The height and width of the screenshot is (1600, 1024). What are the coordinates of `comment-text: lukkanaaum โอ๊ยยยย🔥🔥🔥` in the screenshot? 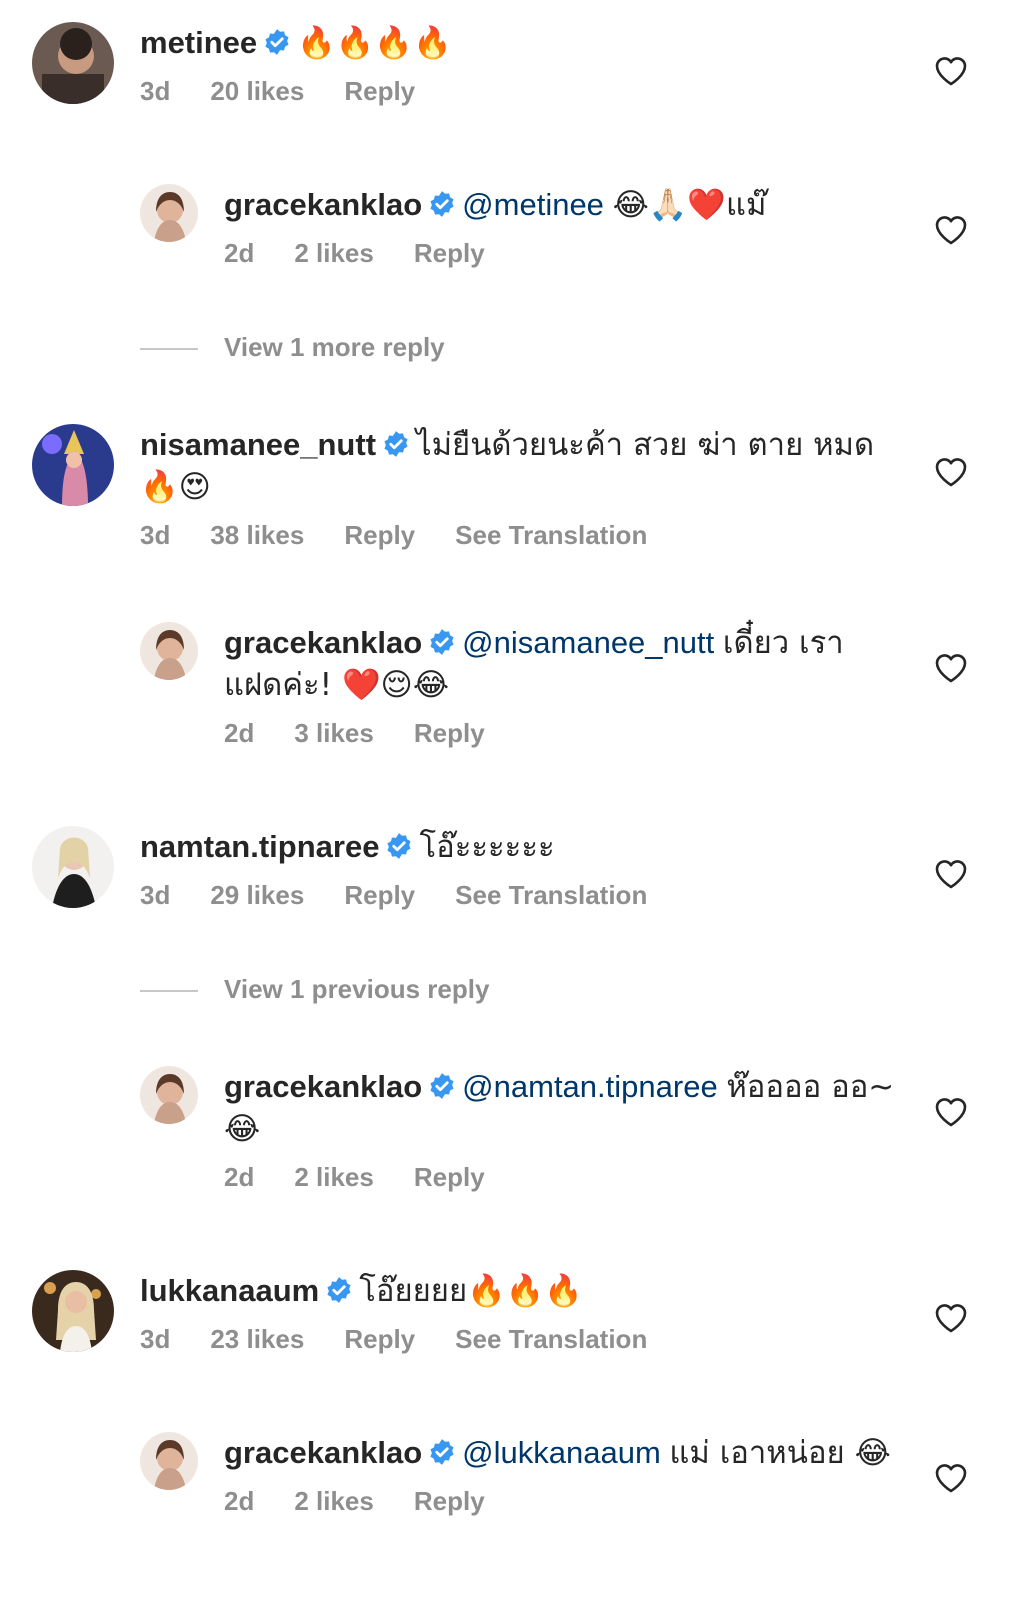 It's located at (522, 1291).